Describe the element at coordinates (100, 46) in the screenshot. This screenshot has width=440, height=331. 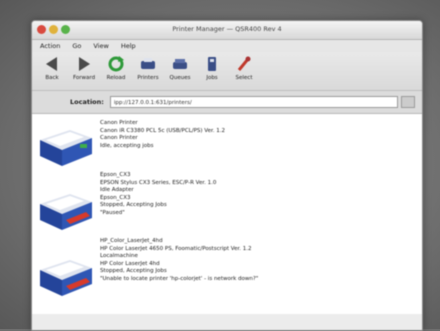
I see `menu-item-view: View` at that location.